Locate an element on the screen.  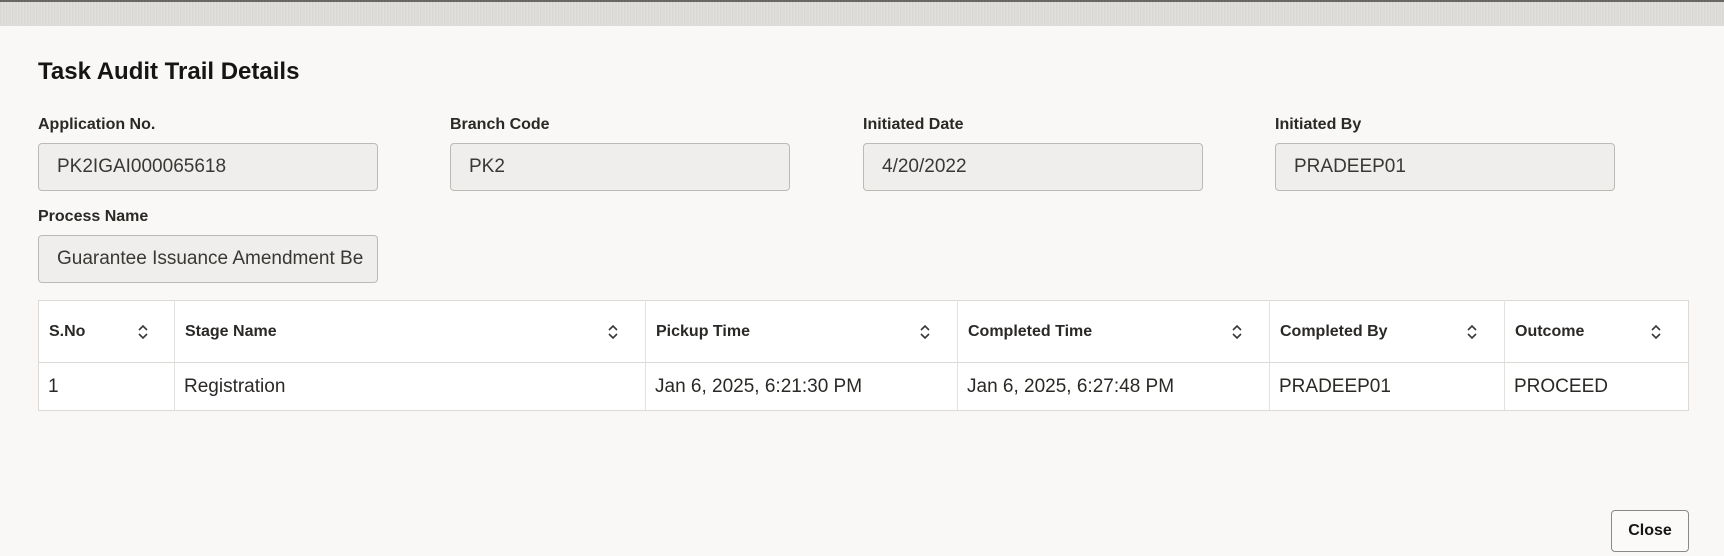
column-header-completed-by: Completed By is located at coordinates (1387, 331).